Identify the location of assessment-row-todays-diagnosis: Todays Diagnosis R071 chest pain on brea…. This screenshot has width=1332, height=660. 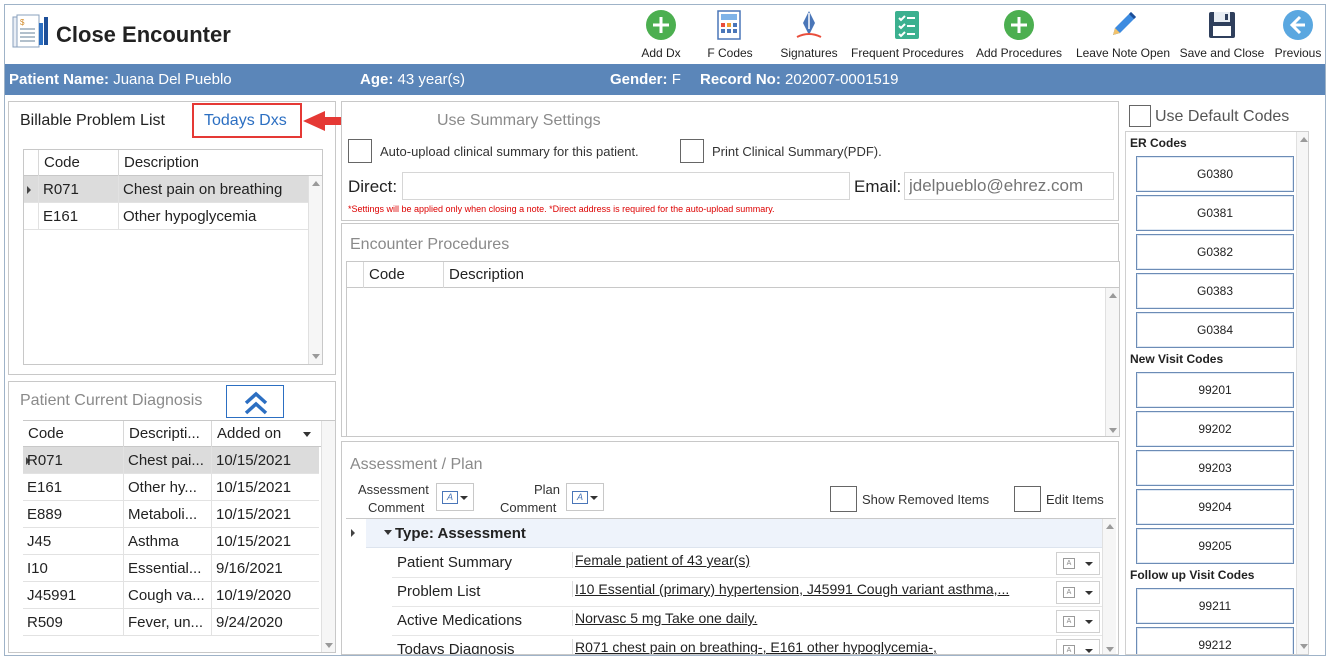
(748, 645).